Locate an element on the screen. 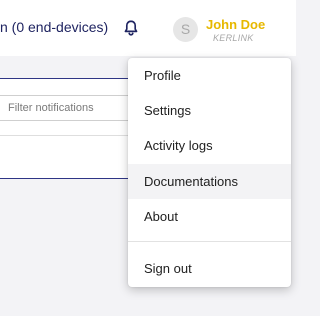  menu-item-about: About is located at coordinates (209, 216).